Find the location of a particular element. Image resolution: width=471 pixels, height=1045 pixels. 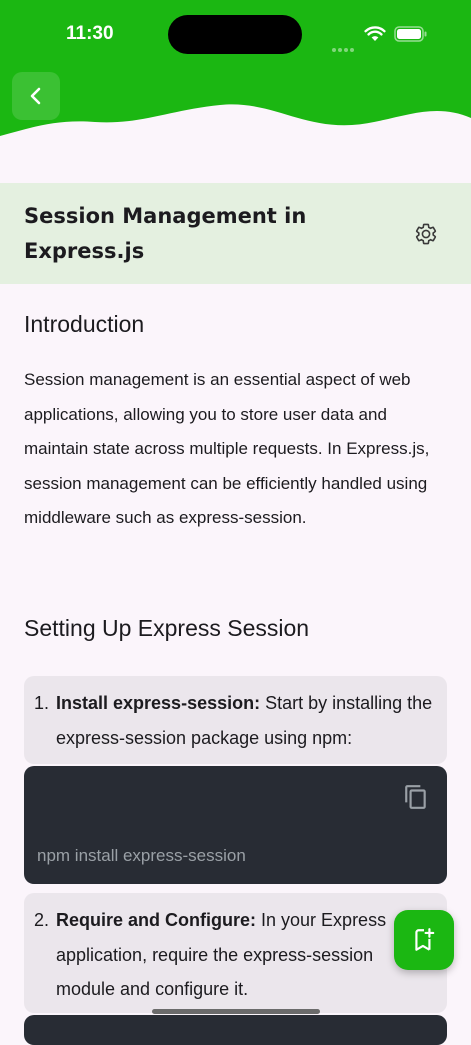

home-indicator is located at coordinates (236, 1011).